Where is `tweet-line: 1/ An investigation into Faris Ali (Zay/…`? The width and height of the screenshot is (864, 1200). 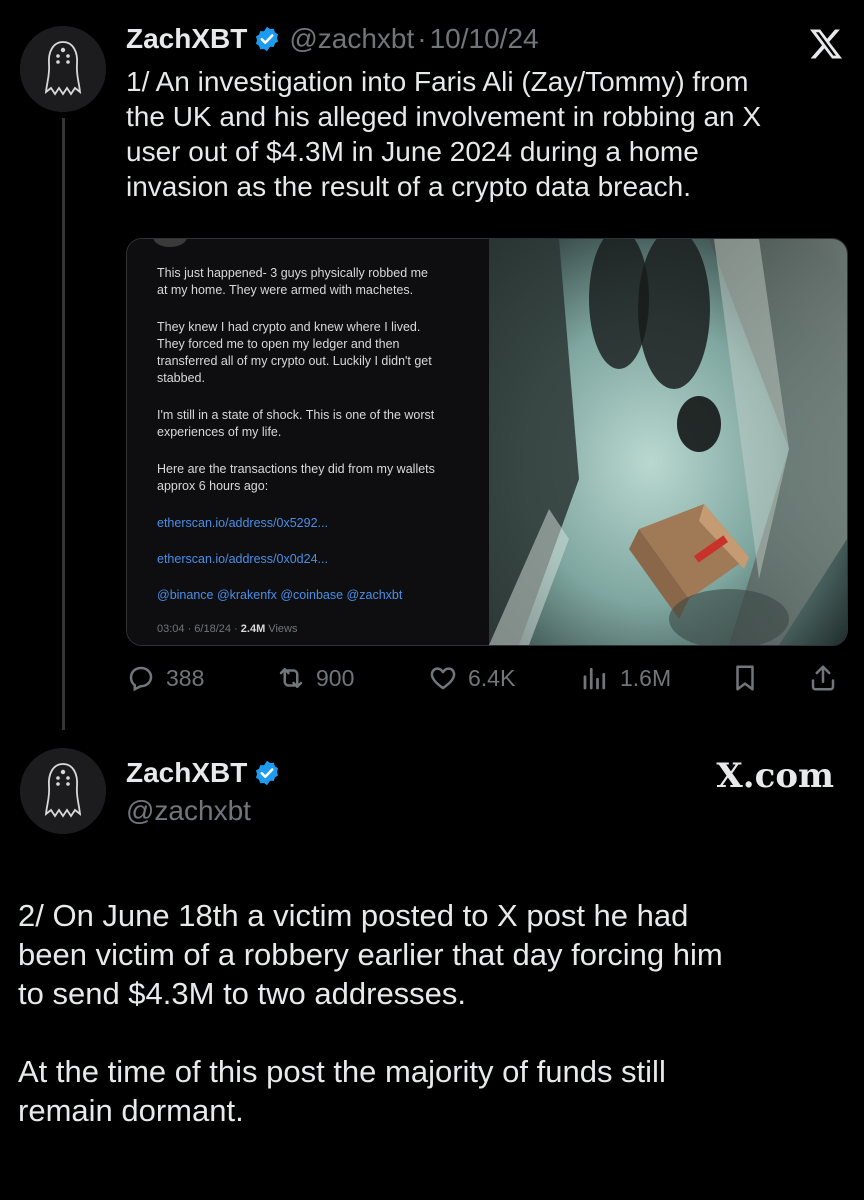 tweet-line: 1/ An investigation into Faris Ali (Zay/… is located at coordinates (437, 81).